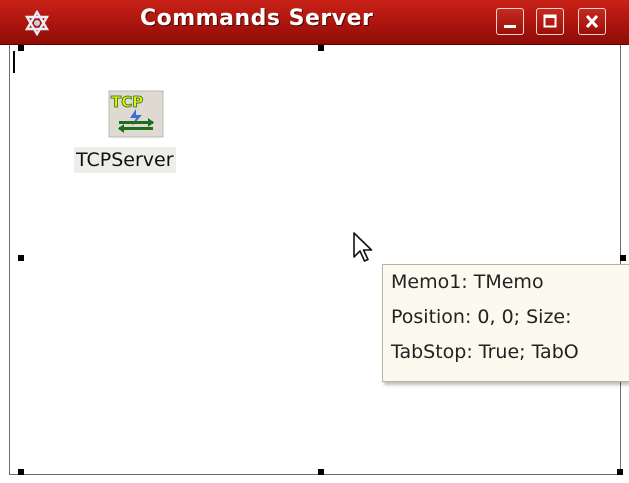  Describe the element at coordinates (125, 160) in the screenshot. I see `tcp-server-label: TCPServer` at that location.